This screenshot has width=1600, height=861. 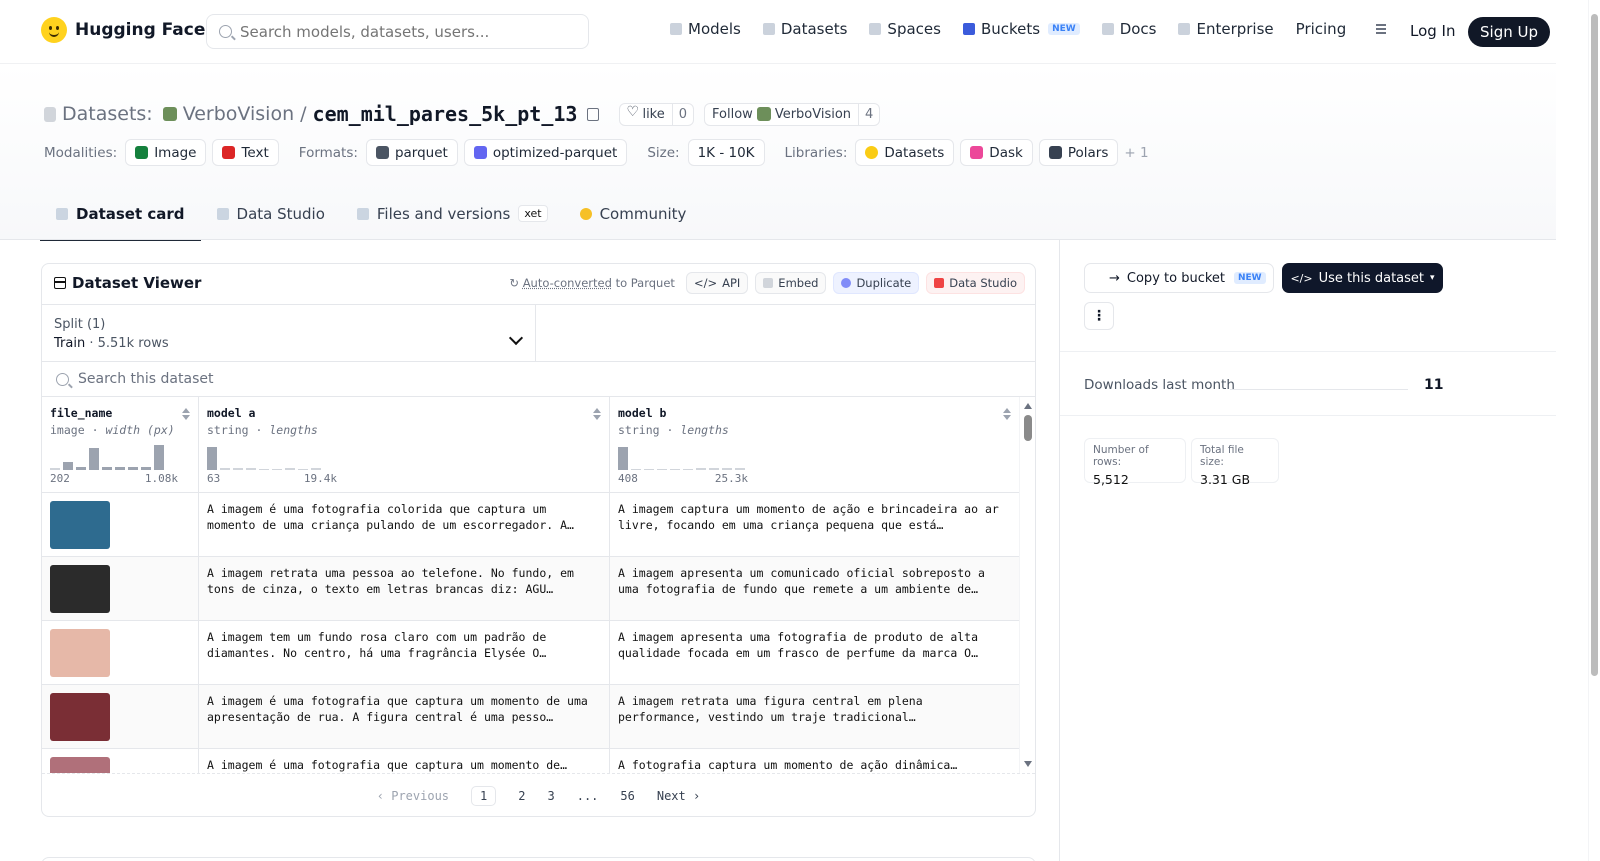 What do you see at coordinates (1021, 29) in the screenshot?
I see `menu-buckets: Buckets NEW` at bounding box center [1021, 29].